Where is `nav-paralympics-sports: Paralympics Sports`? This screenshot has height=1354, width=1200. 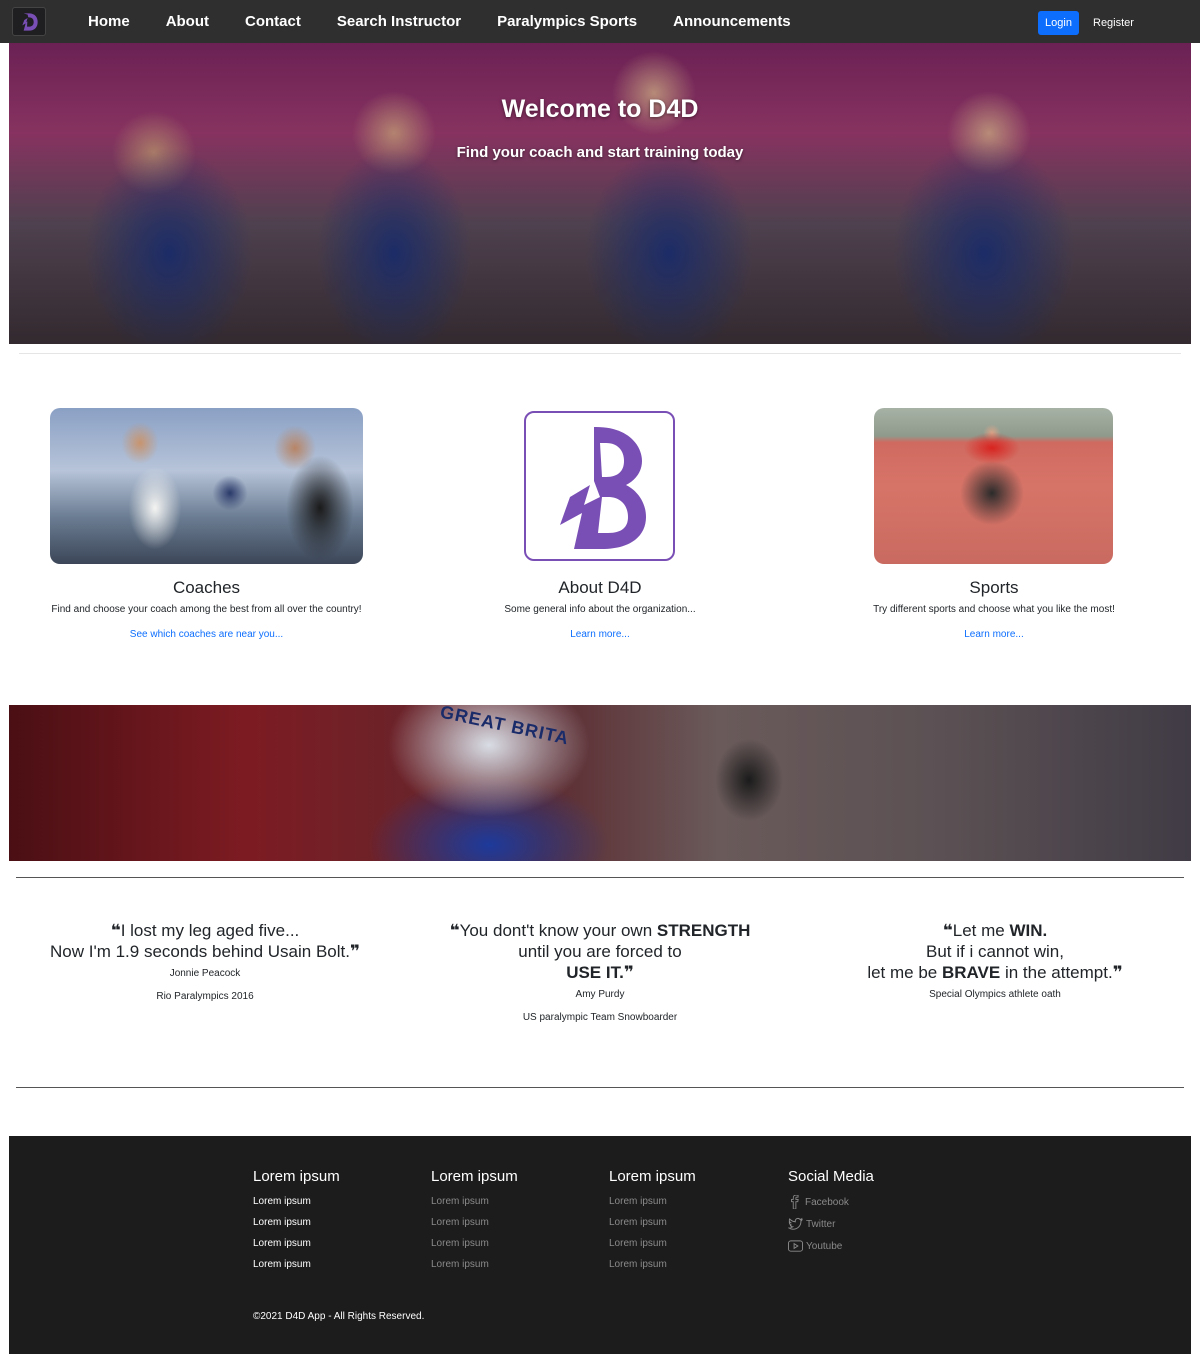 nav-paralympics-sports: Paralympics Sports is located at coordinates (567, 21).